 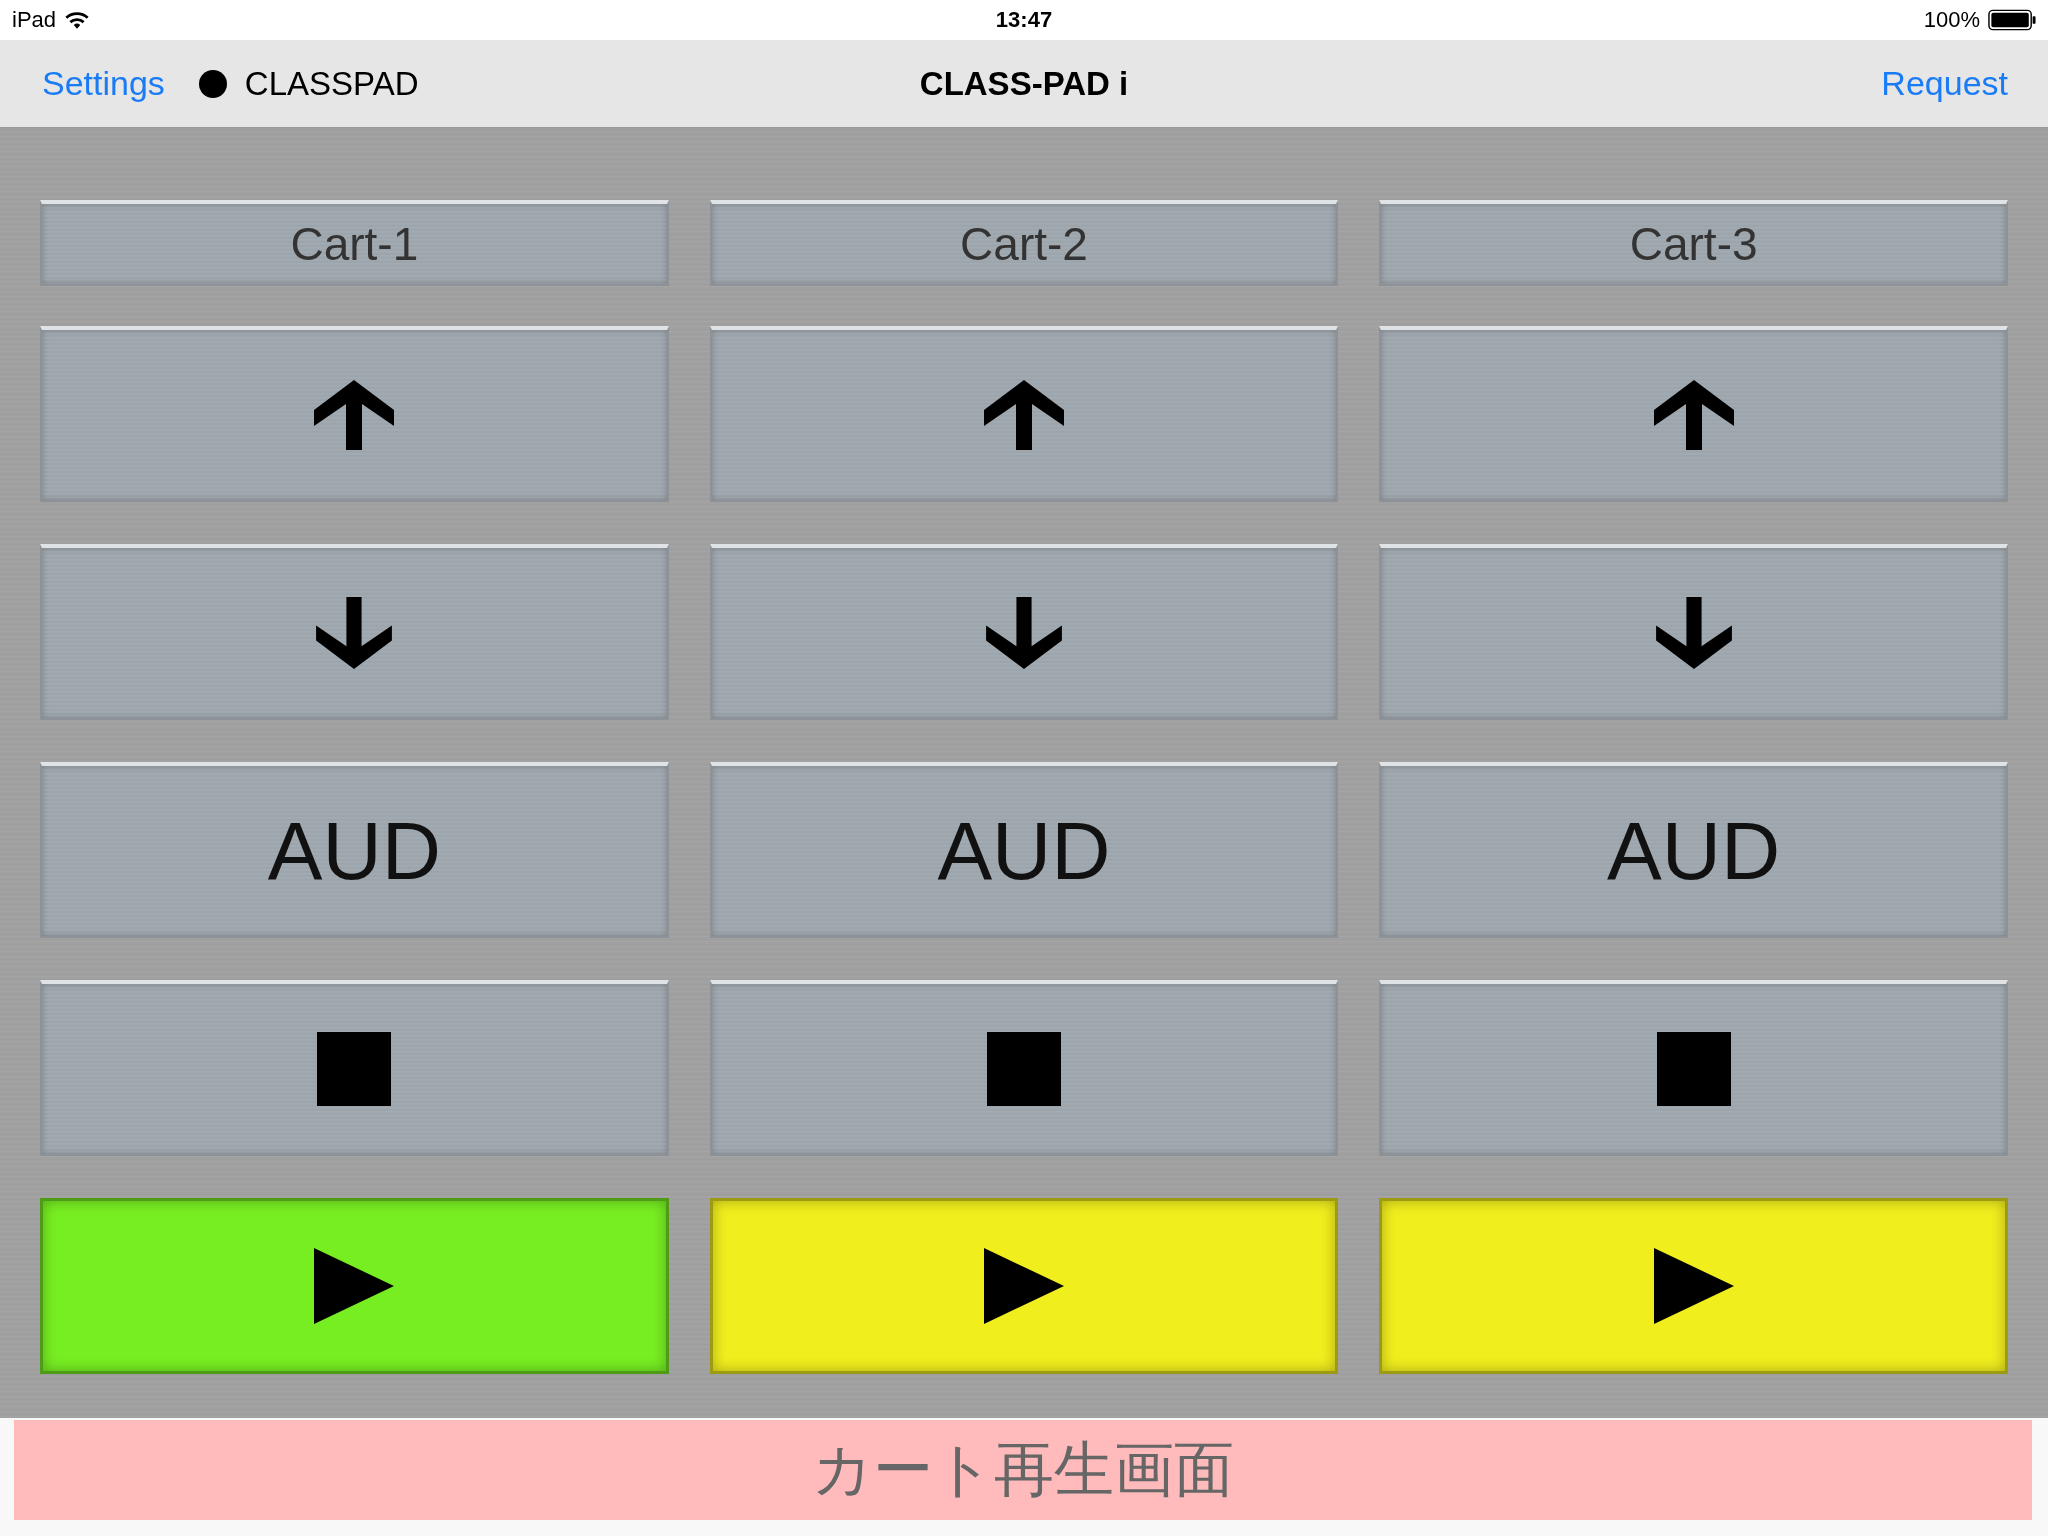 I want to click on battery-percent: 100%, so click(x=1951, y=20).